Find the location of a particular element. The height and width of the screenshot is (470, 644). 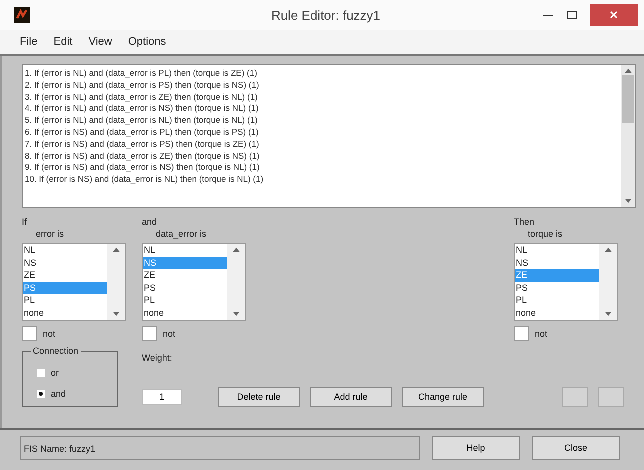

dialog-button: Close is located at coordinates (576, 448).